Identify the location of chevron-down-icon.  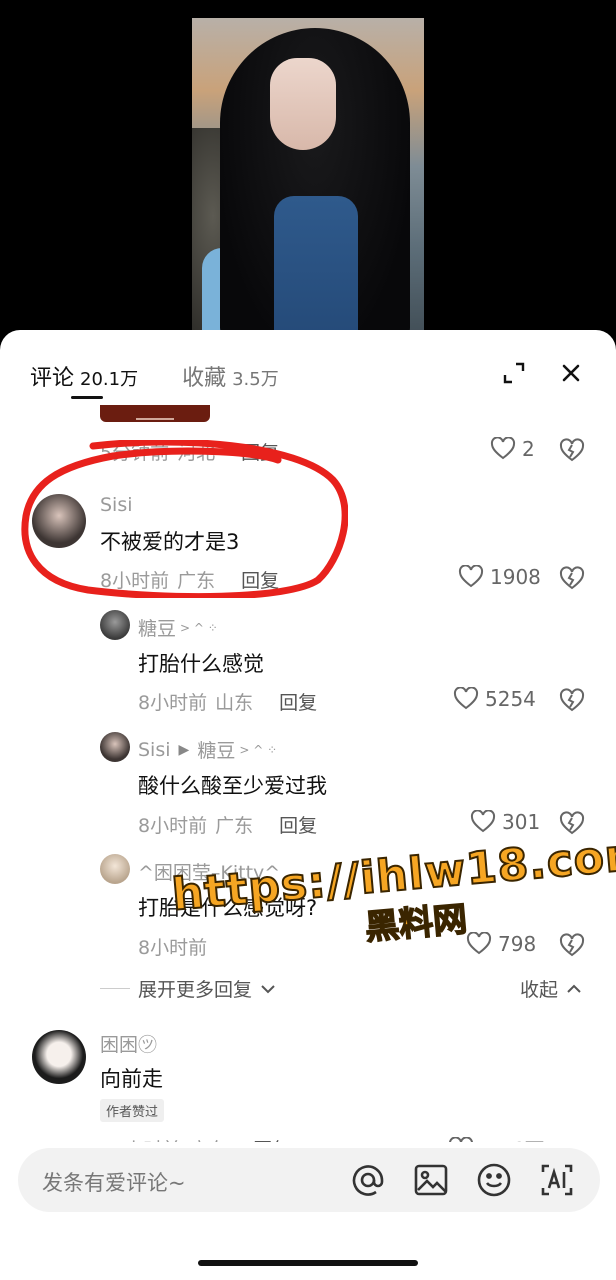
(268, 988).